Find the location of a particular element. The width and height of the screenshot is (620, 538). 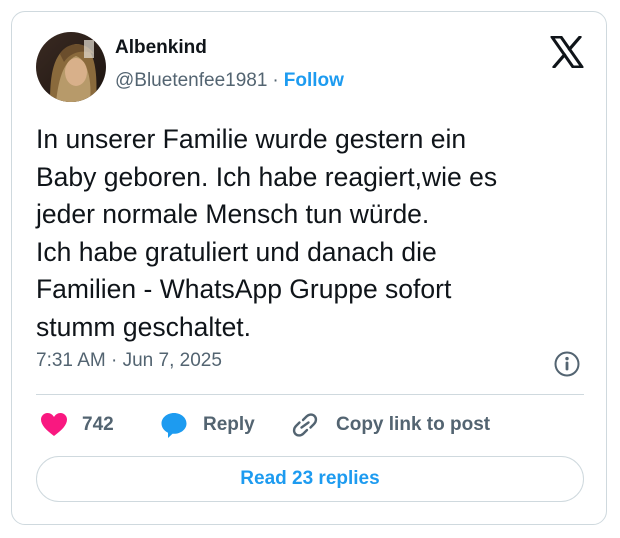

copy-link-button: Copy link to post is located at coordinates (390, 425).